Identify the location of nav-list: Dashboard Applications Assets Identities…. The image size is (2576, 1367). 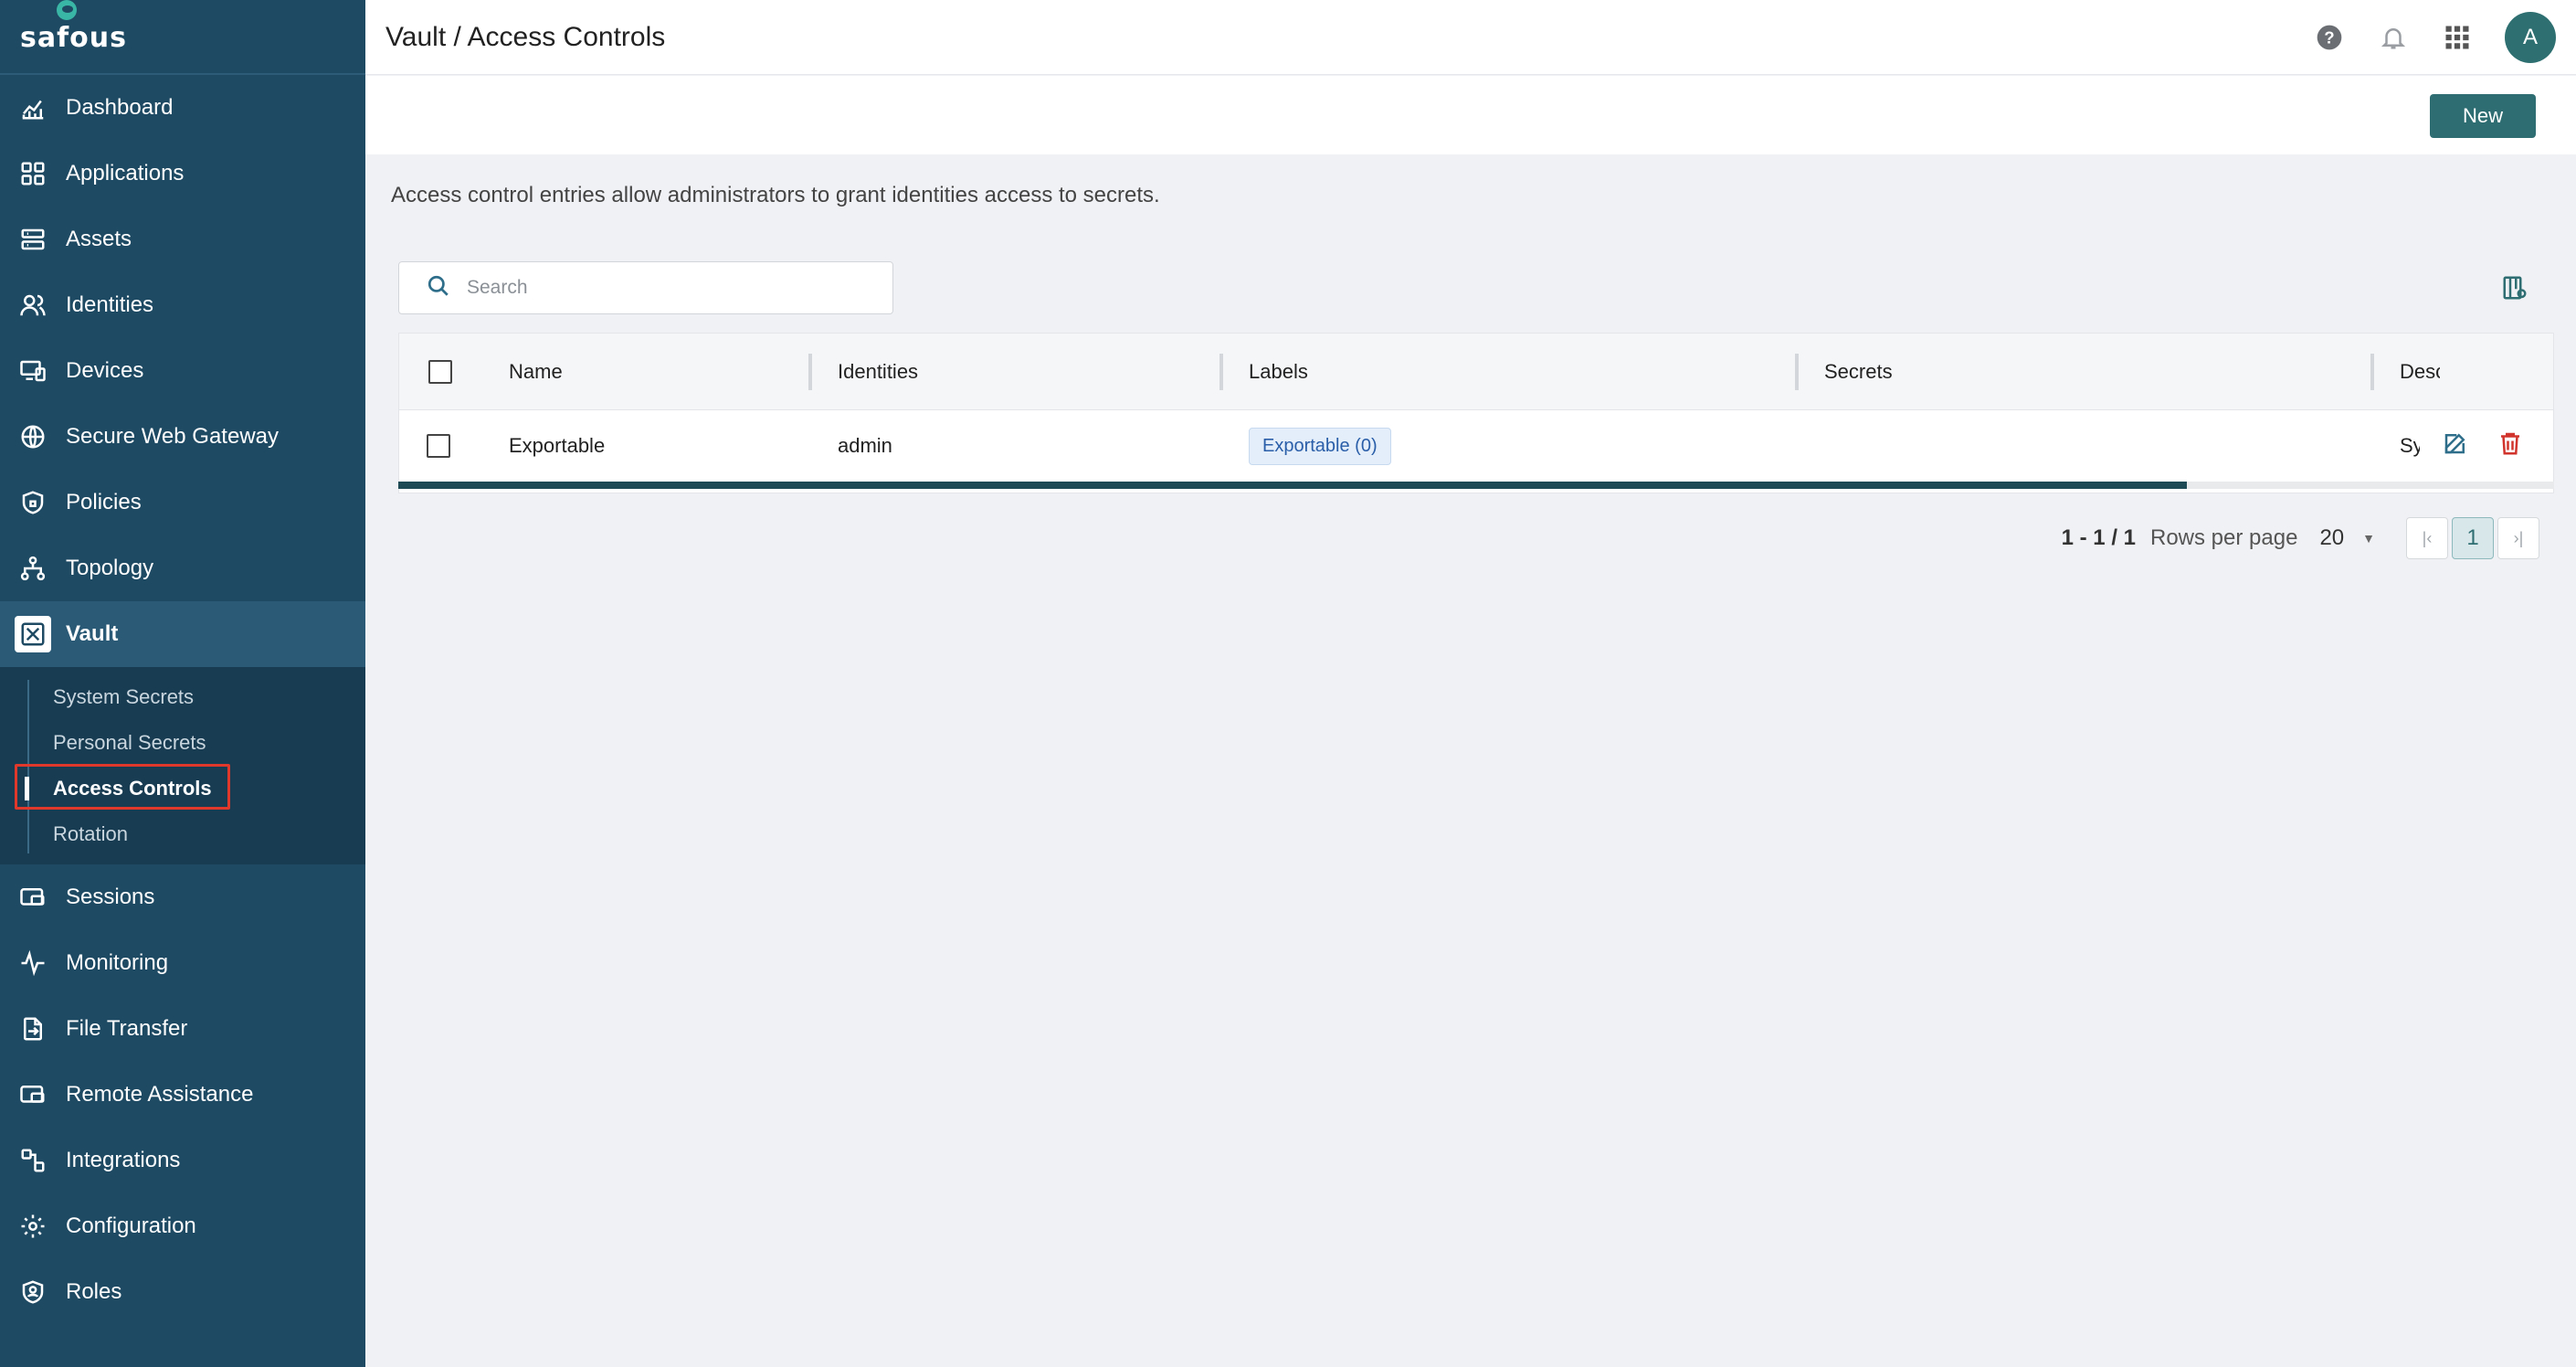
(182, 371).